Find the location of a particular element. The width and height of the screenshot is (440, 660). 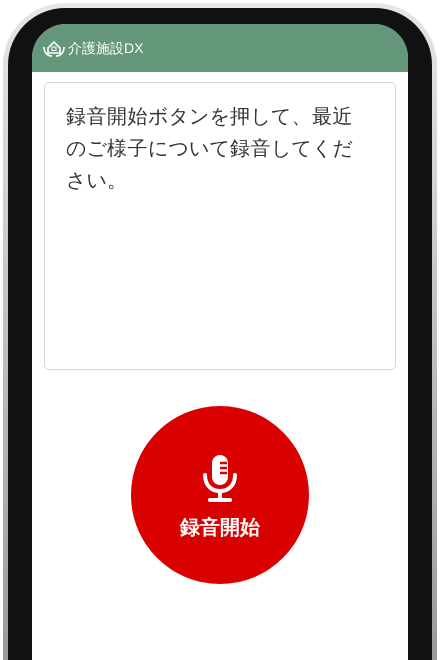

microphone-icon is located at coordinates (220, 478).